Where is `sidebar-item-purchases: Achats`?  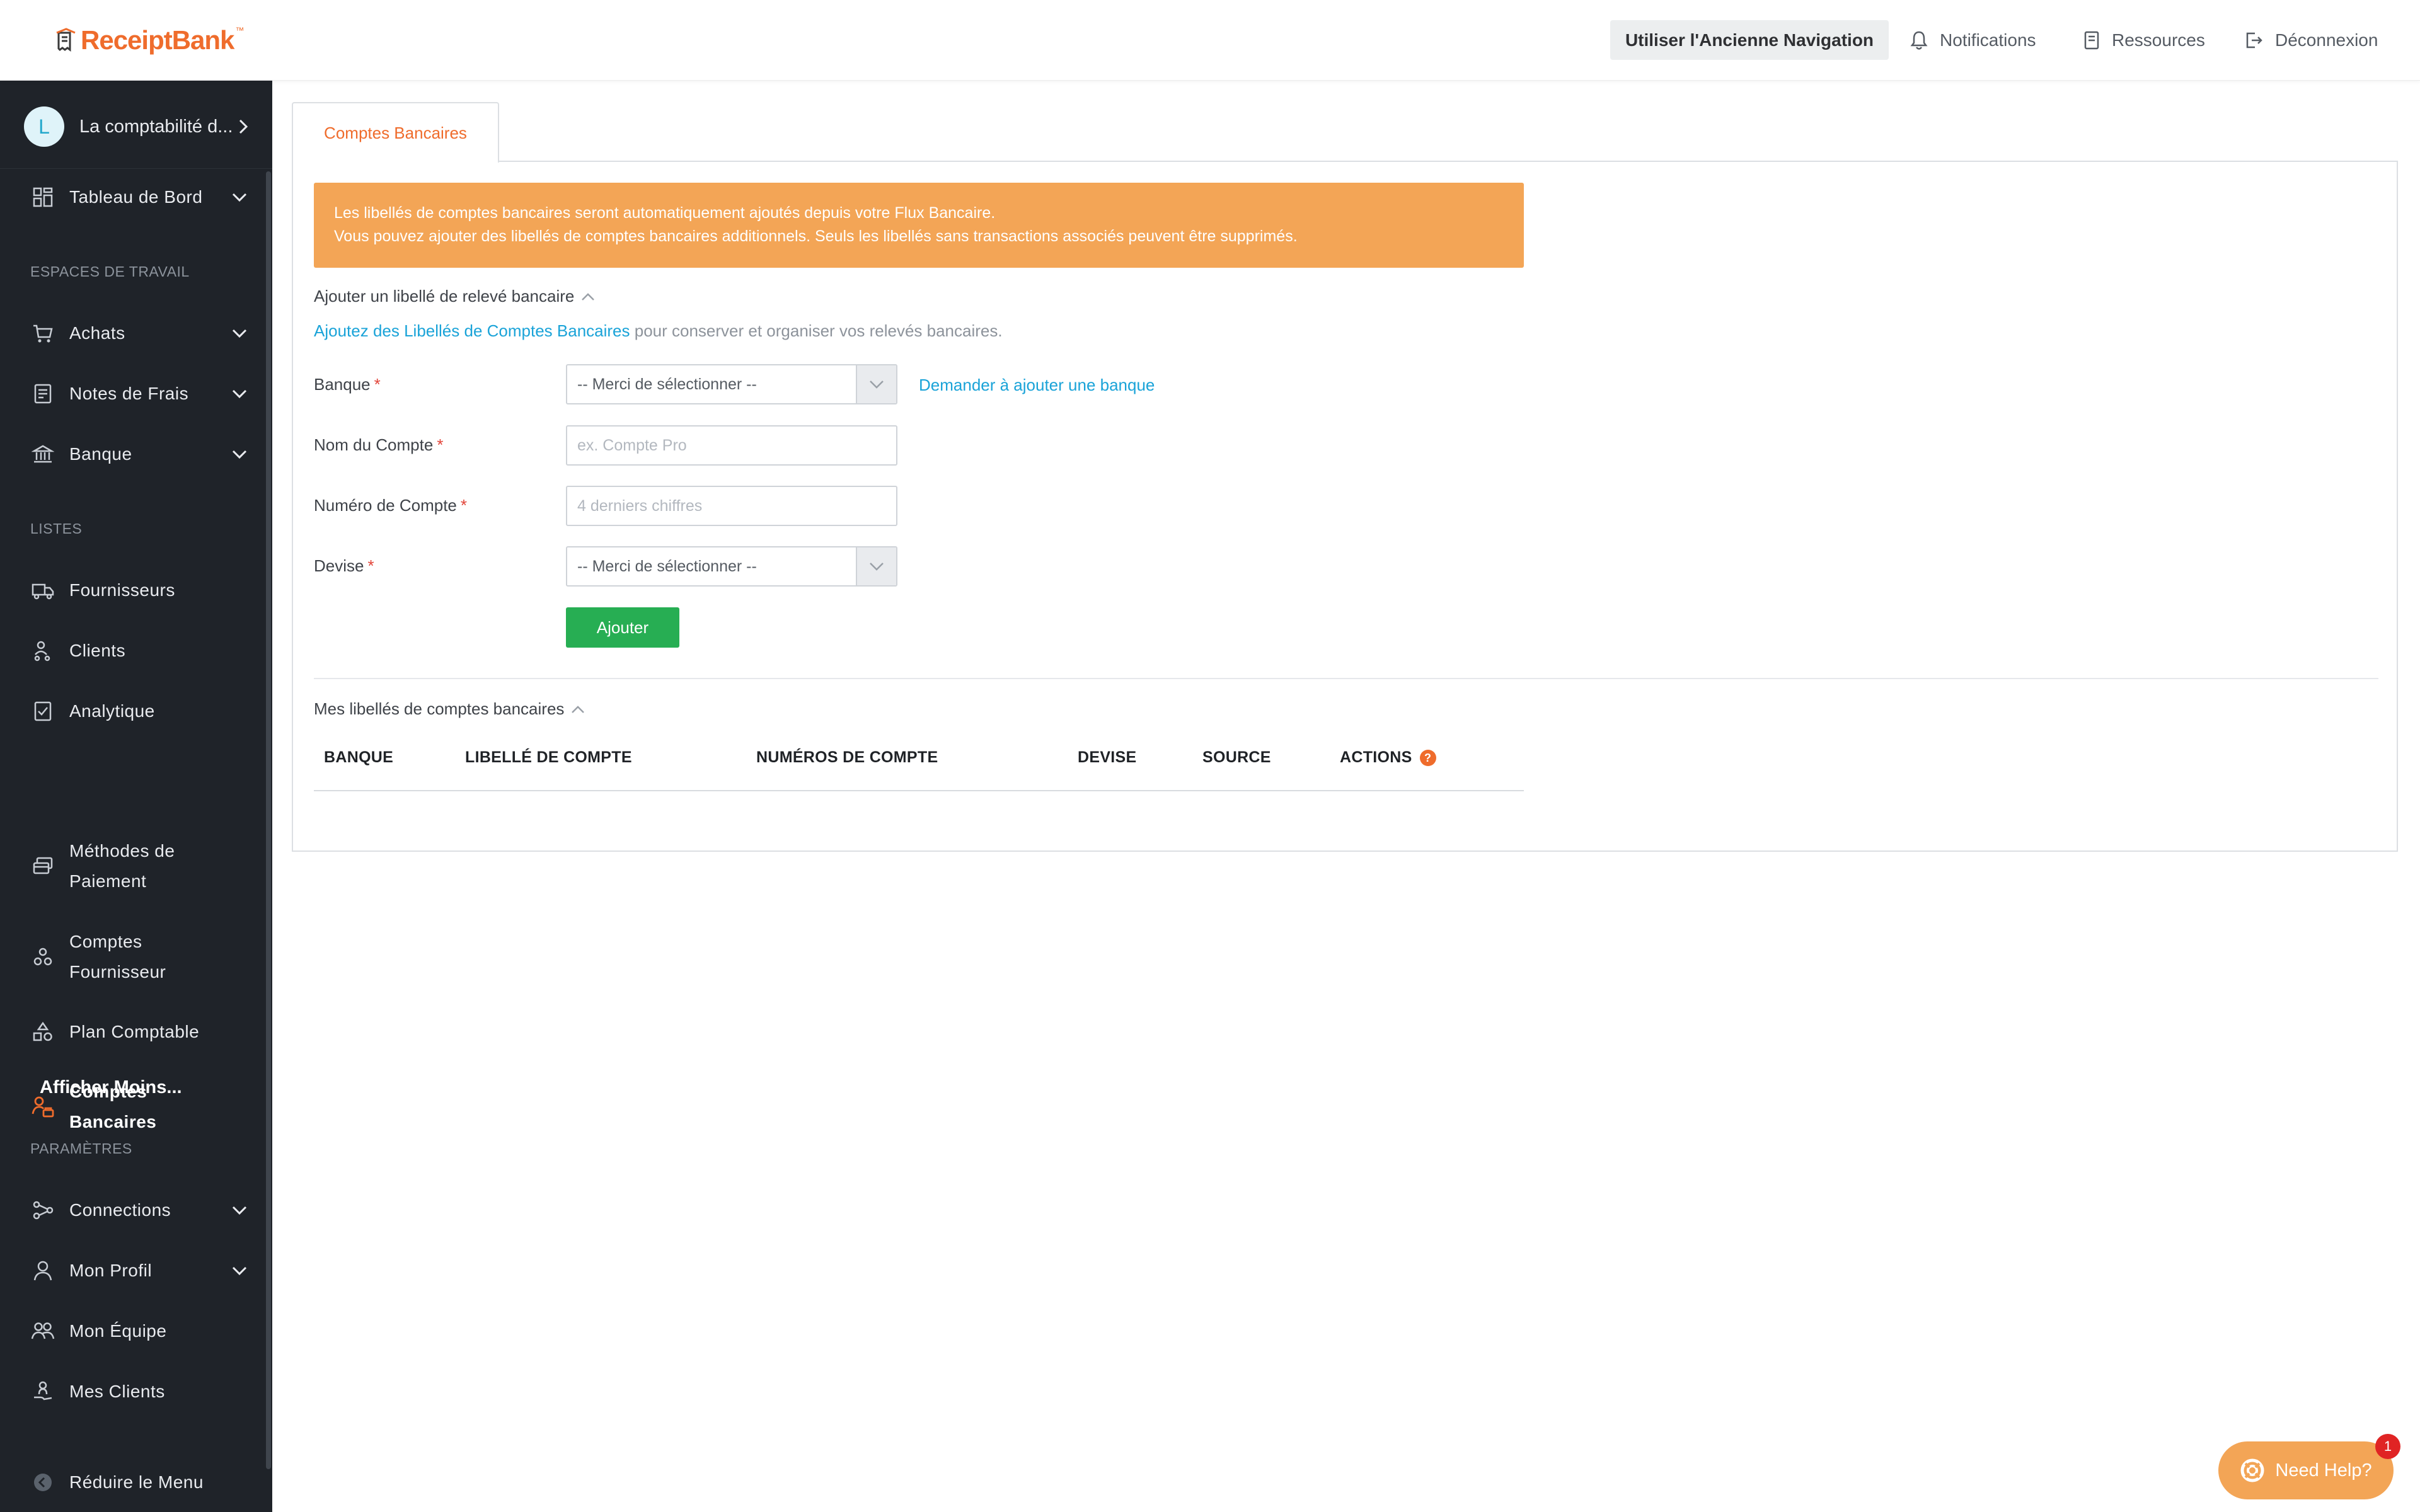
sidebar-item-purchases: Achats is located at coordinates (143, 333).